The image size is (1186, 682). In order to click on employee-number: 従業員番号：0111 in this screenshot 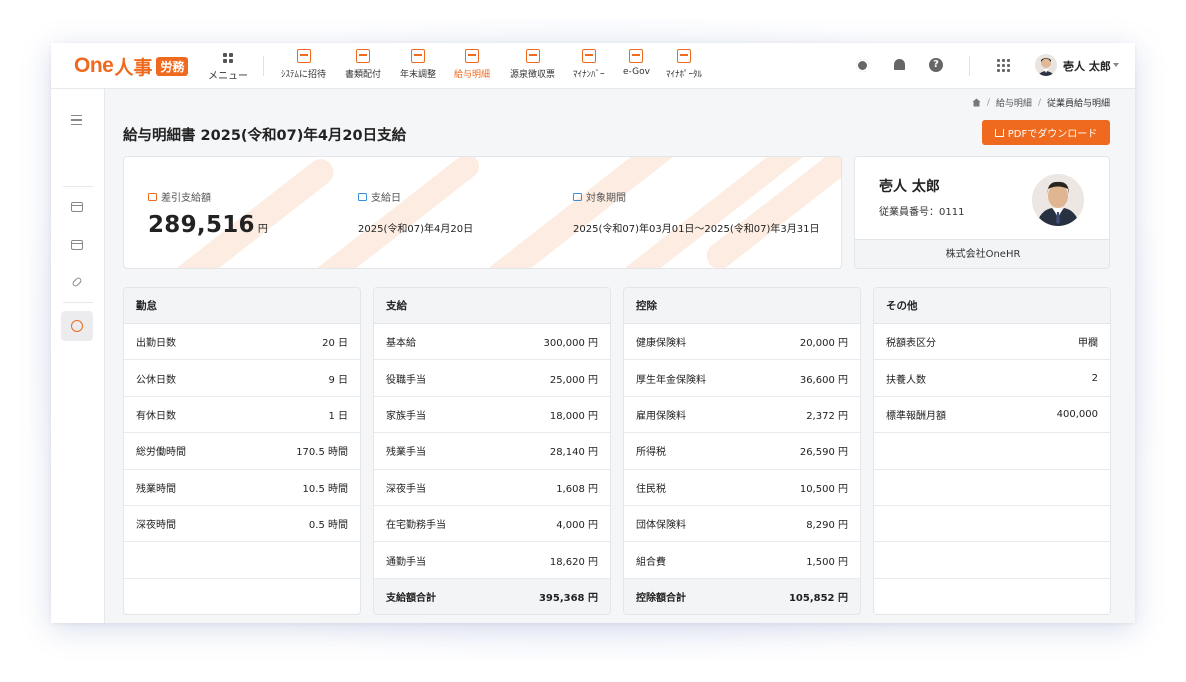, I will do `click(922, 212)`.